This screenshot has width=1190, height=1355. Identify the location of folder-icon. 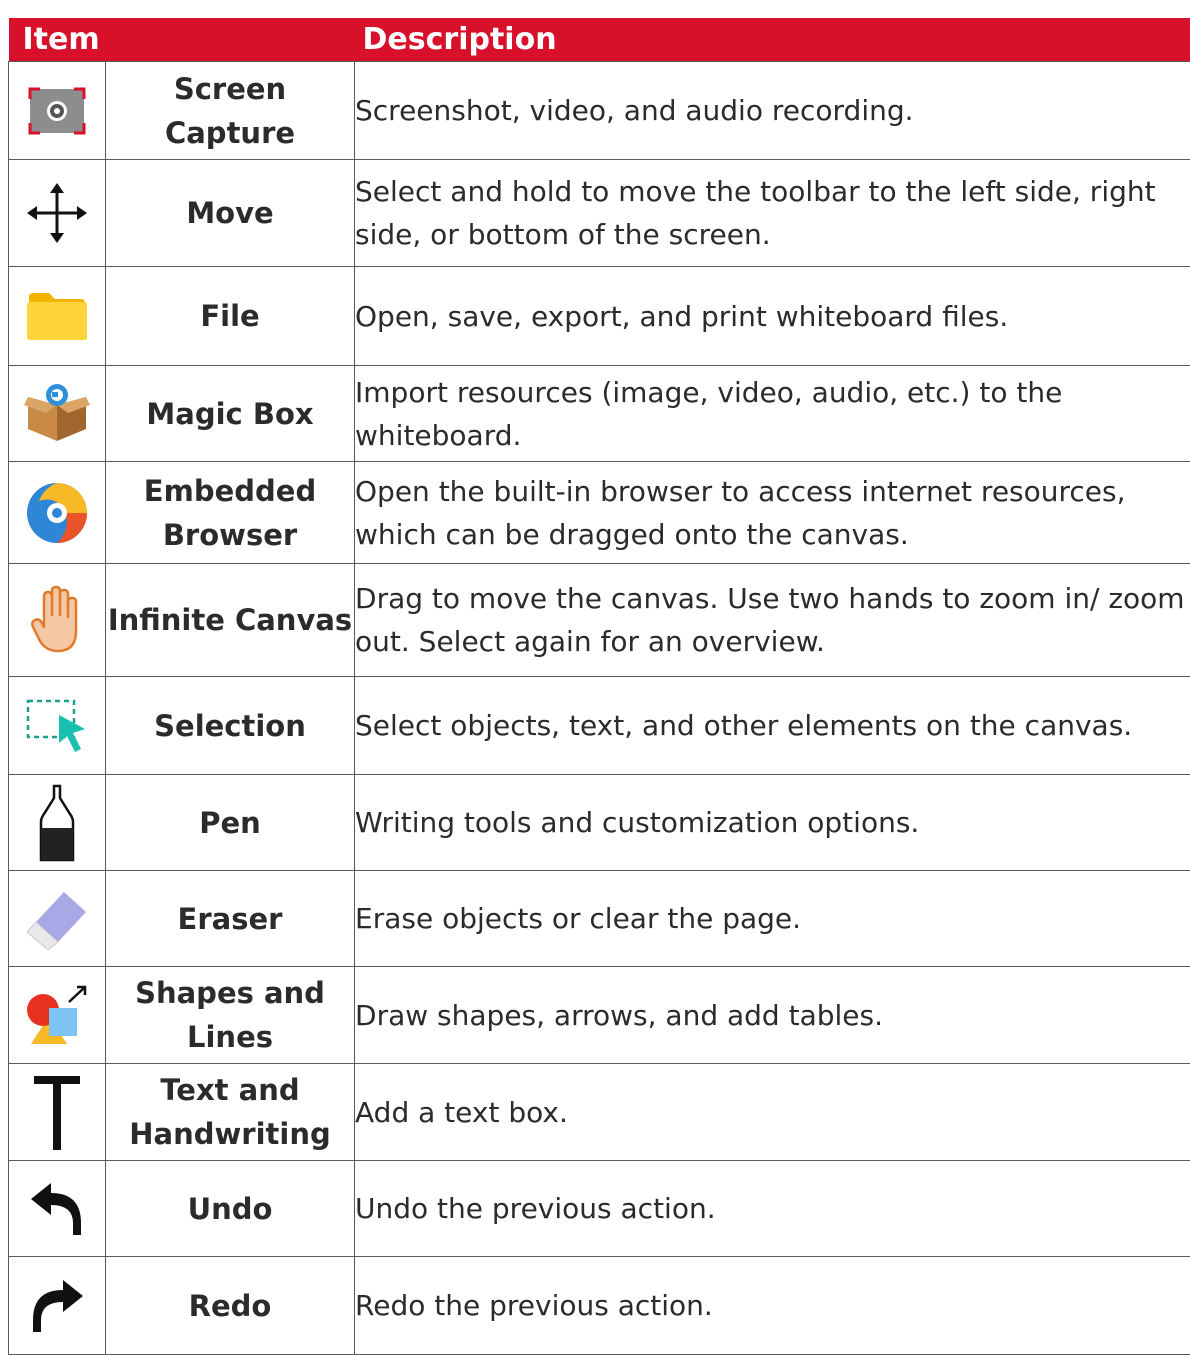
(57, 316).